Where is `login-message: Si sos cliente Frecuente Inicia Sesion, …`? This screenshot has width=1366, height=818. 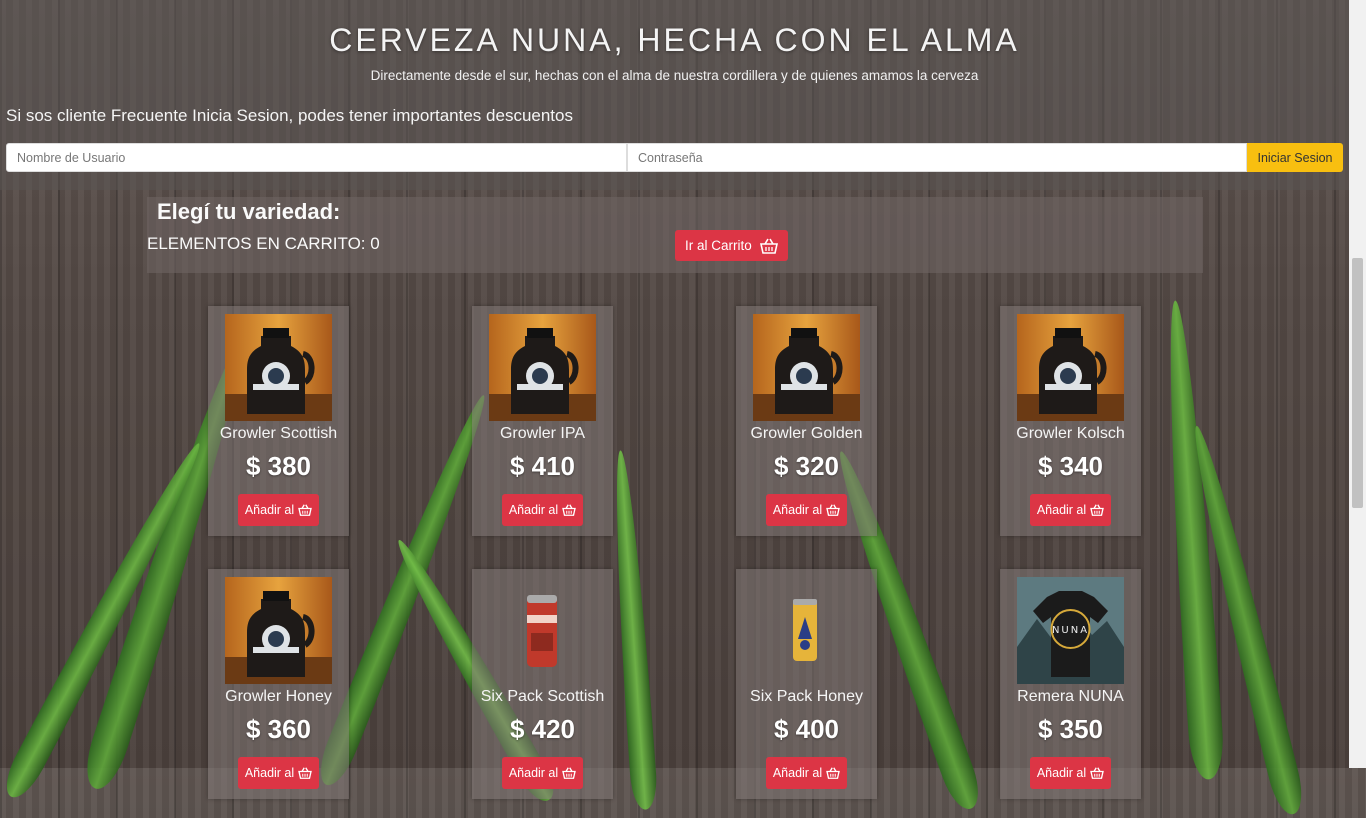
login-message: Si sos cliente Frecuente Inicia Sesion, … is located at coordinates (289, 115).